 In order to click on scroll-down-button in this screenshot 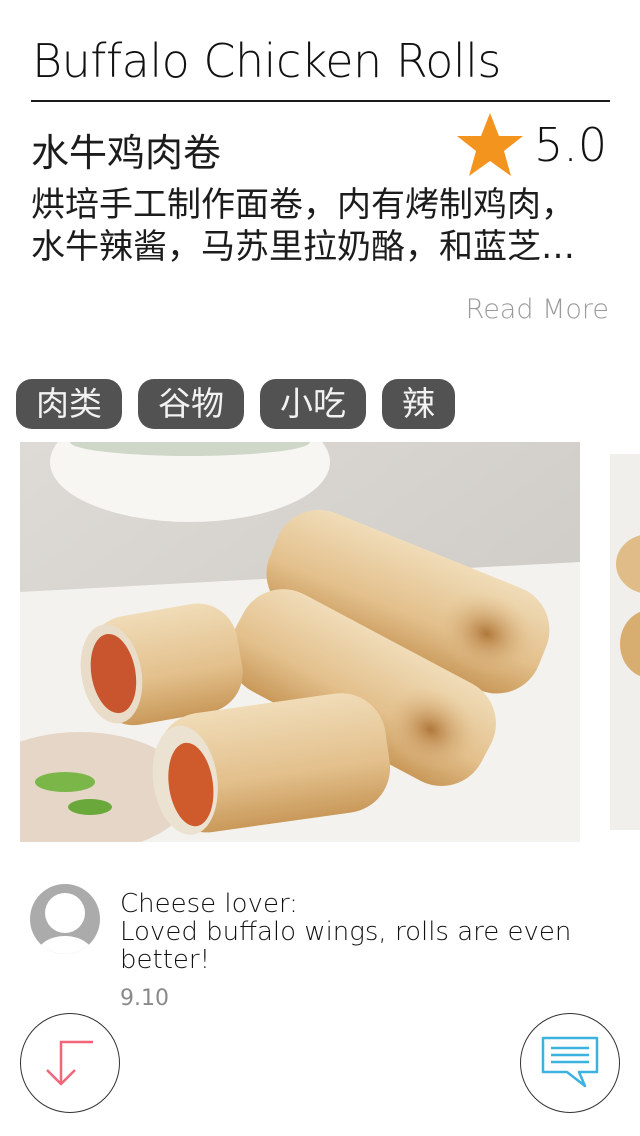, I will do `click(70, 1063)`.